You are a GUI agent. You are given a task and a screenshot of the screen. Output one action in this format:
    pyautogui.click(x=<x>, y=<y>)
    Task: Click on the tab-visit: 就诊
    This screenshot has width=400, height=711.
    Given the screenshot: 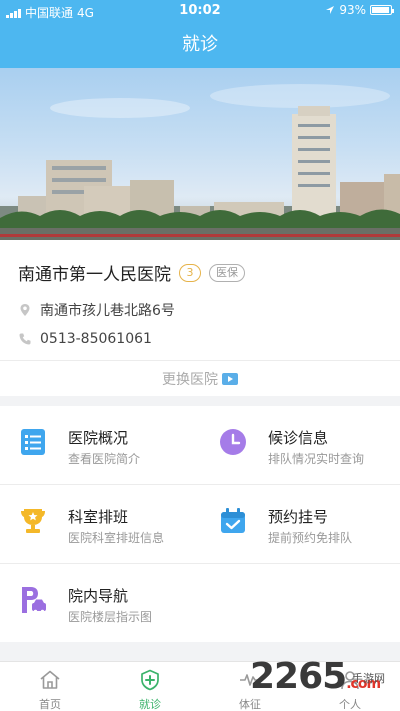 What is the action you would take?
    pyautogui.click(x=150, y=686)
    